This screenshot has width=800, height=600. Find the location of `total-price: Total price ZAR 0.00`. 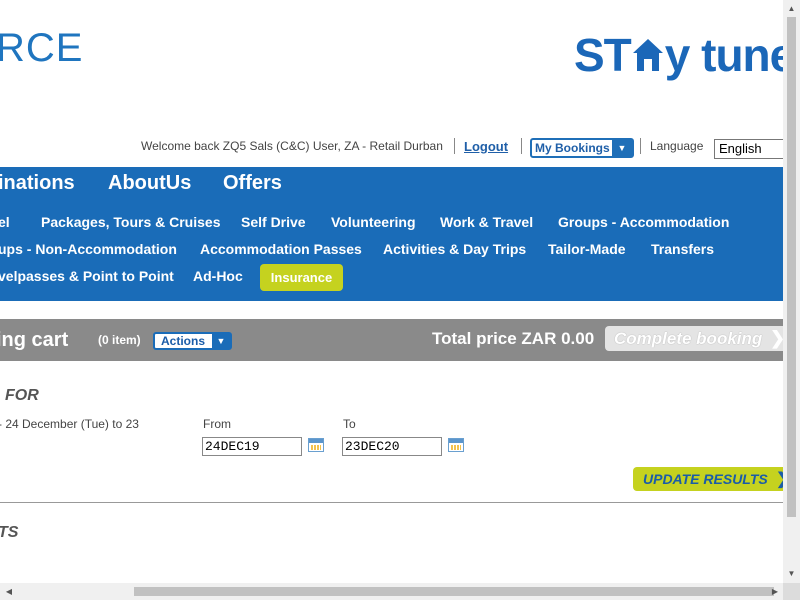

total-price: Total price ZAR 0.00 is located at coordinates (513, 338).